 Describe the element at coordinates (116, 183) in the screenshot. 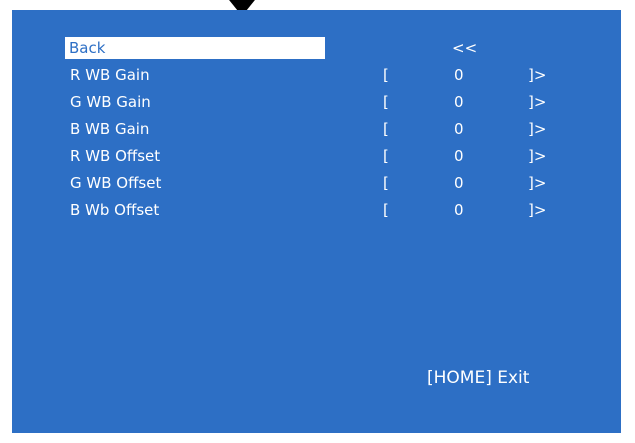

I see `menu-item-label: G WB Offset` at that location.